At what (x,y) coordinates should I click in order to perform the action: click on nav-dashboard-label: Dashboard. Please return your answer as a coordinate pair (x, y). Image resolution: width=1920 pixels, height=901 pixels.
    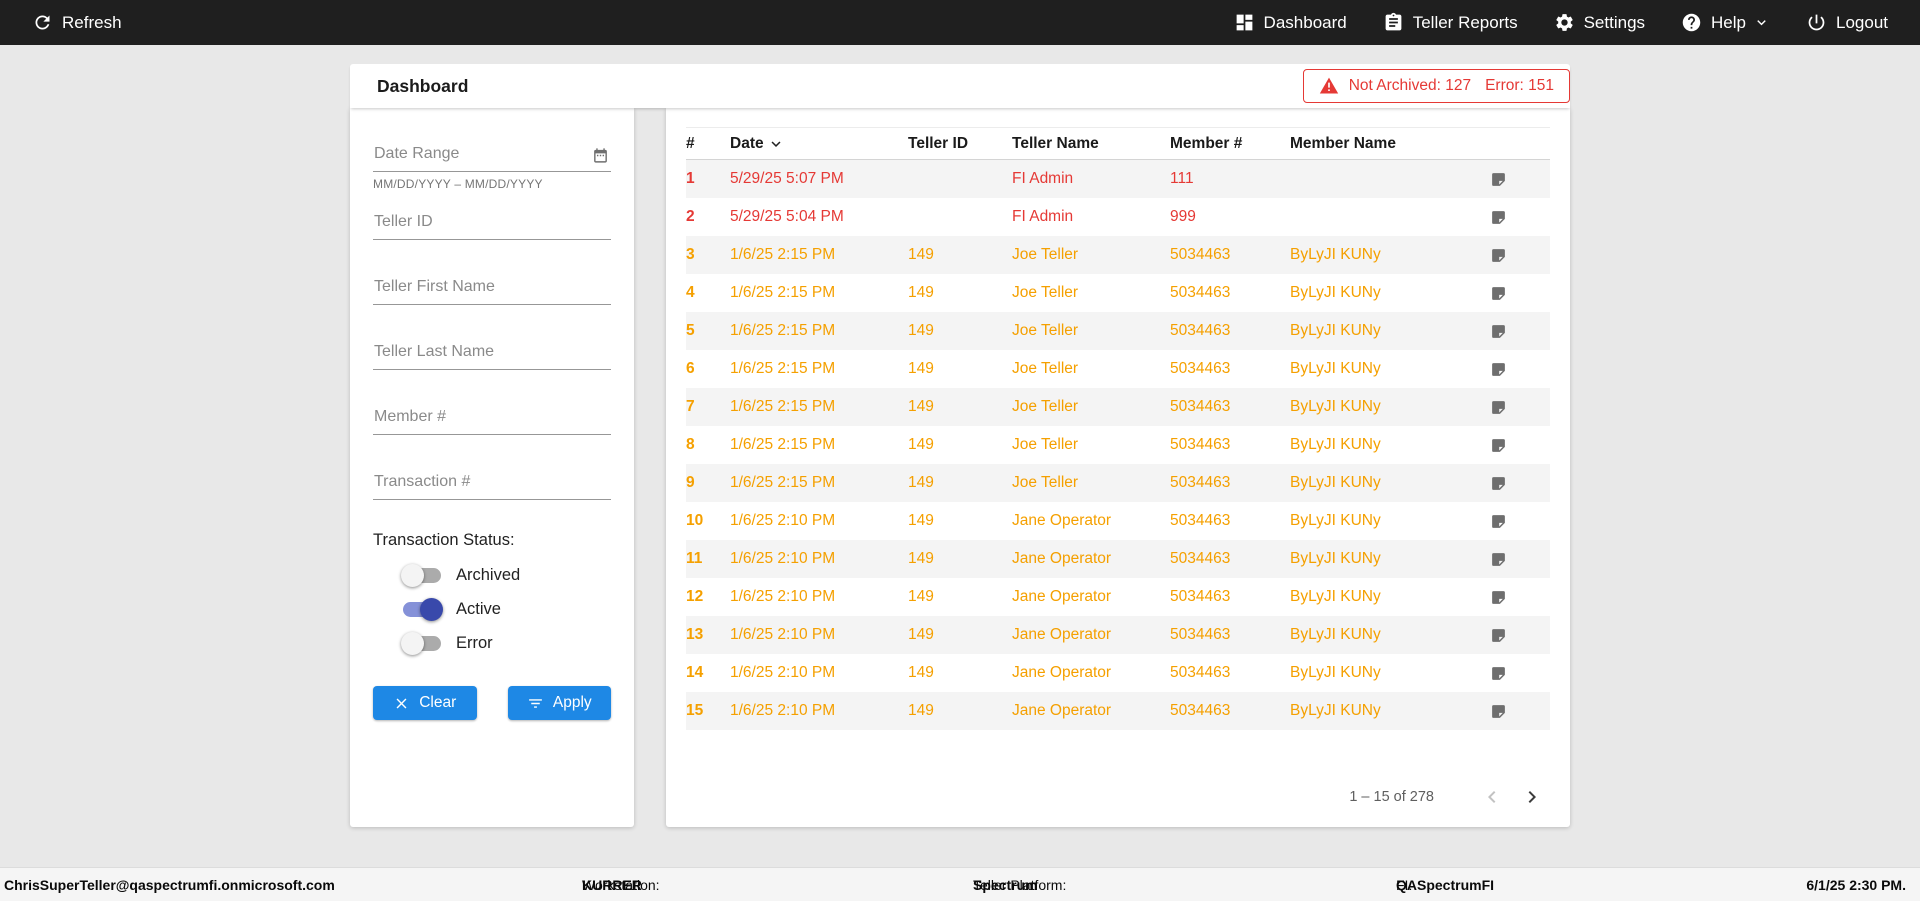
    Looking at the image, I should click on (1305, 22).